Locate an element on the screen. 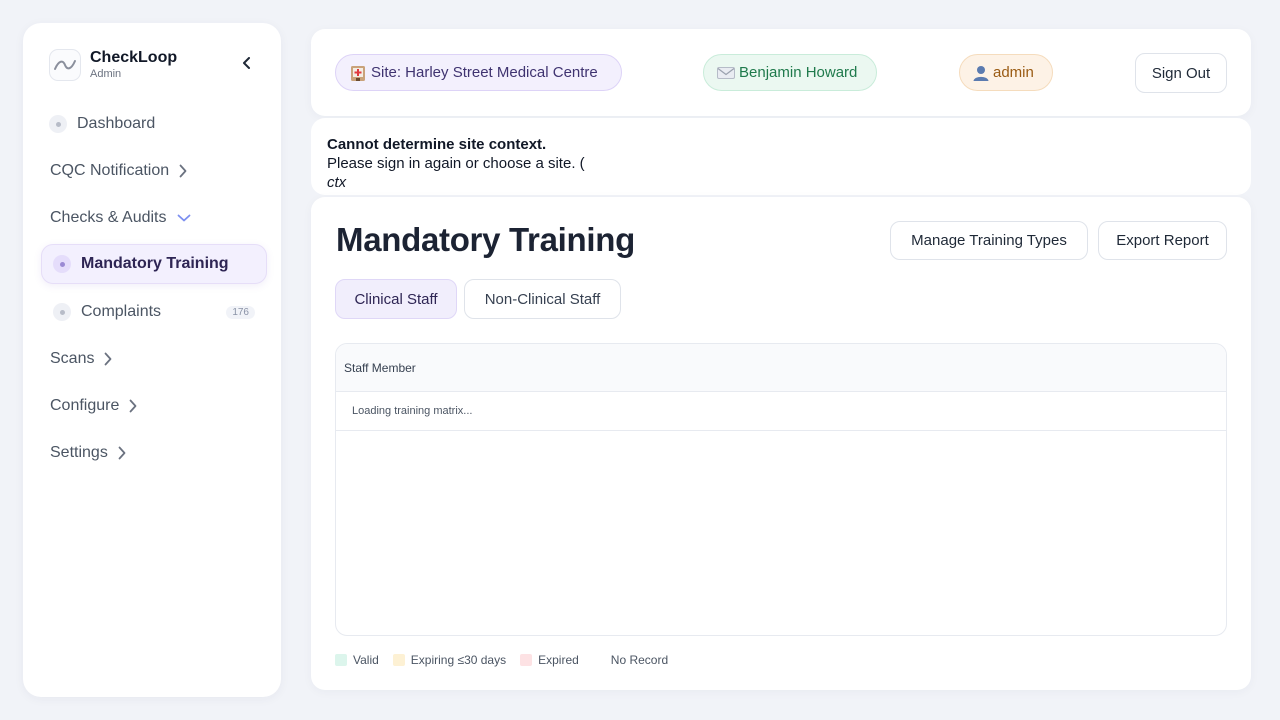 This screenshot has height=720, width=1280. legend-item-valid: Valid is located at coordinates (357, 660).